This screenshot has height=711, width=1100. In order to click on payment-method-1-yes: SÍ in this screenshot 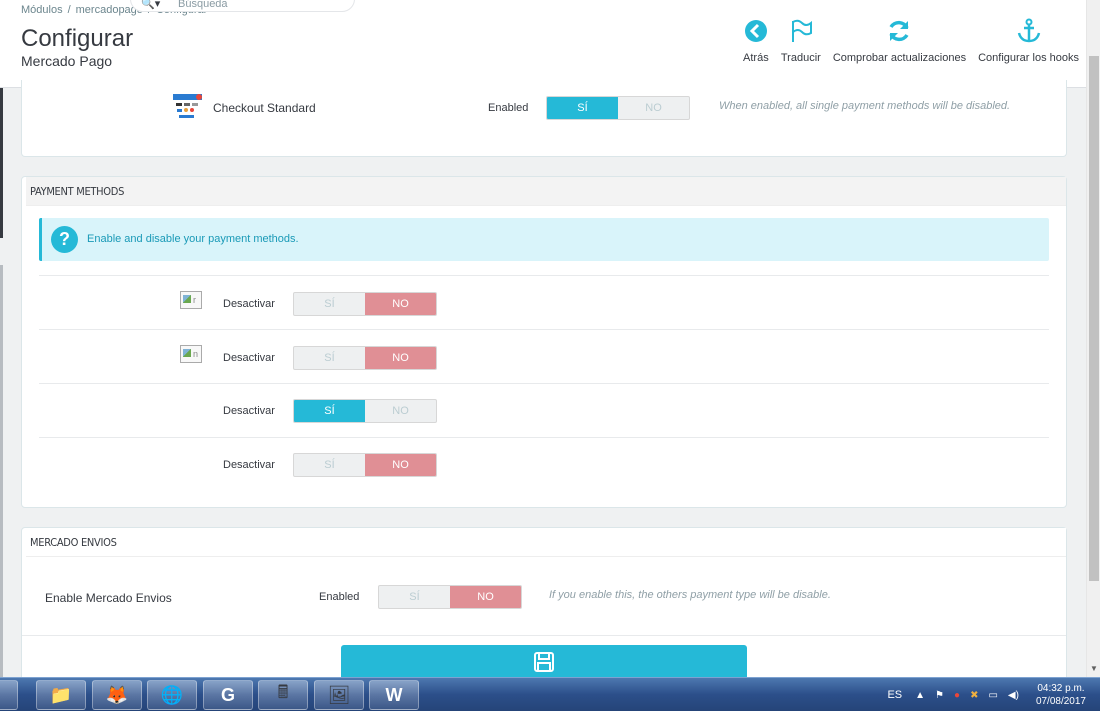, I will do `click(329, 304)`.